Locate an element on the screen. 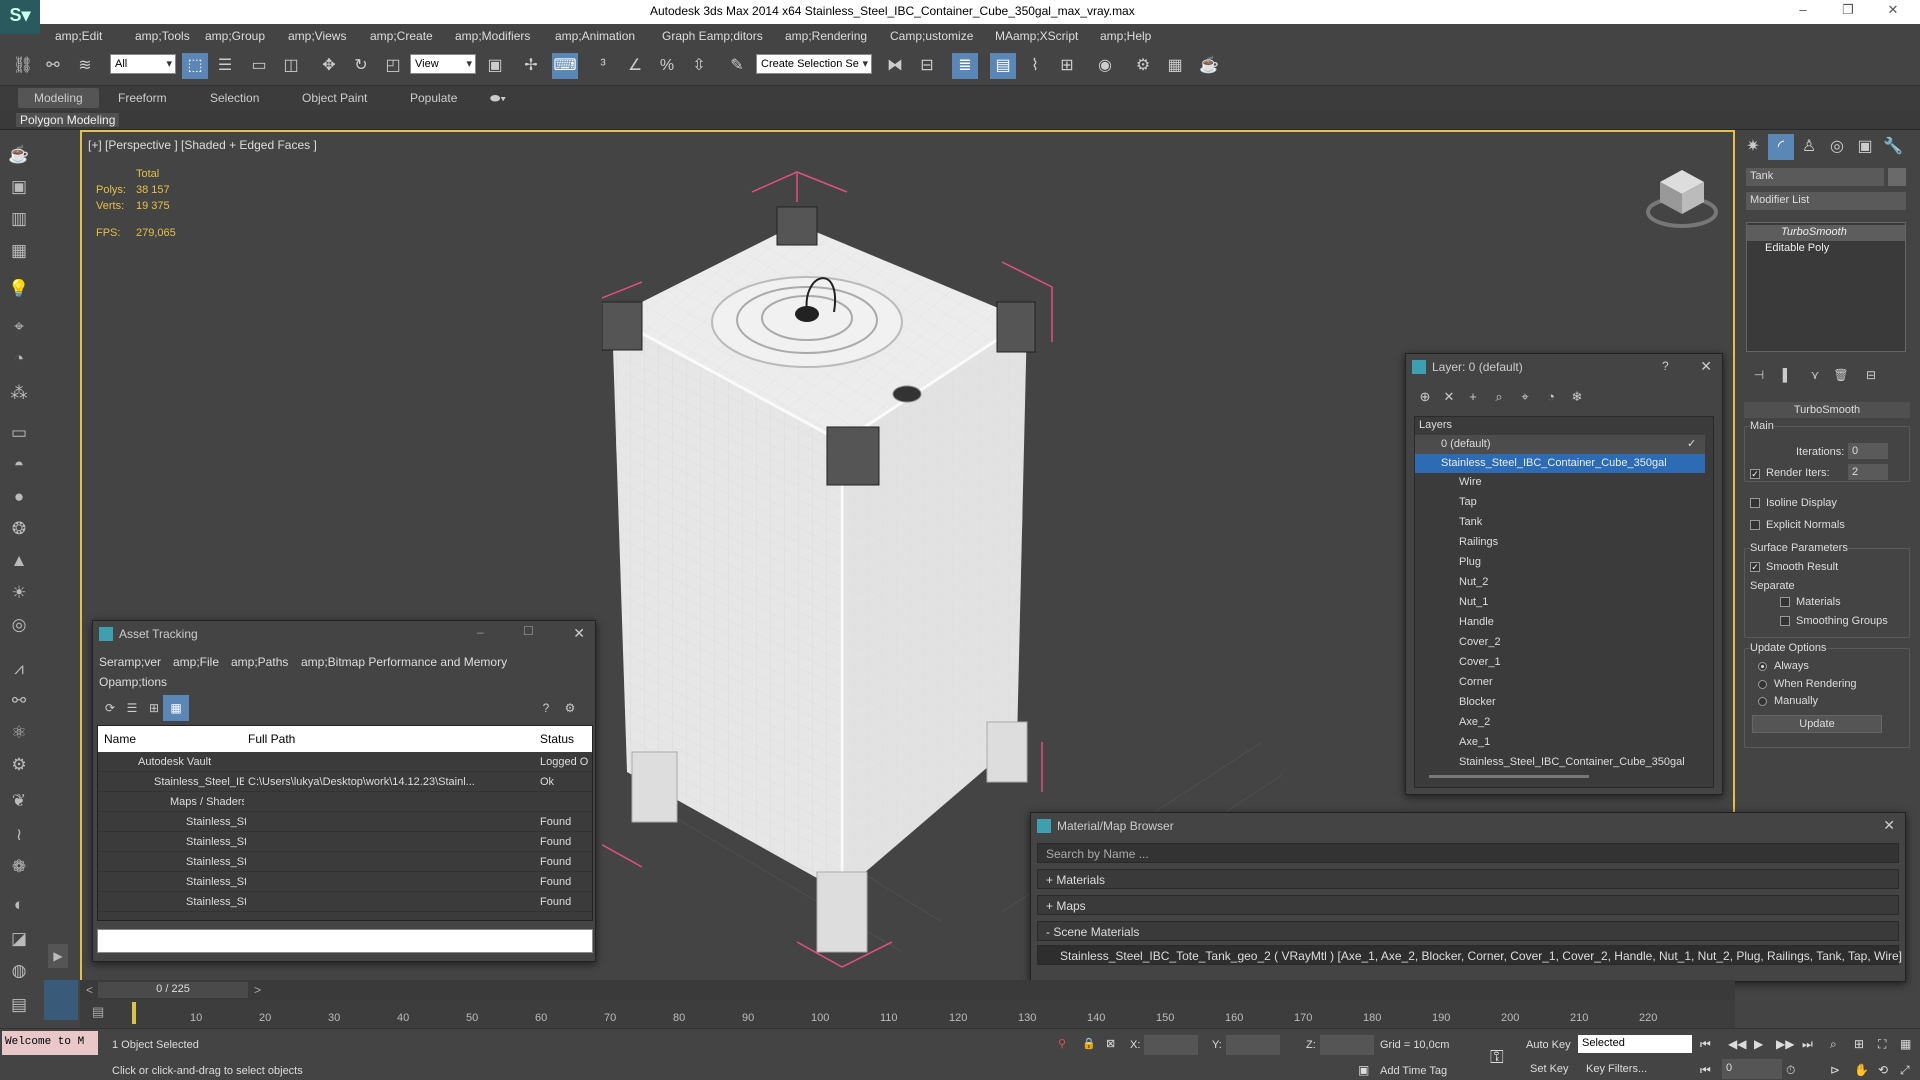  object-row: Cover_1 is located at coordinates (1560, 662).